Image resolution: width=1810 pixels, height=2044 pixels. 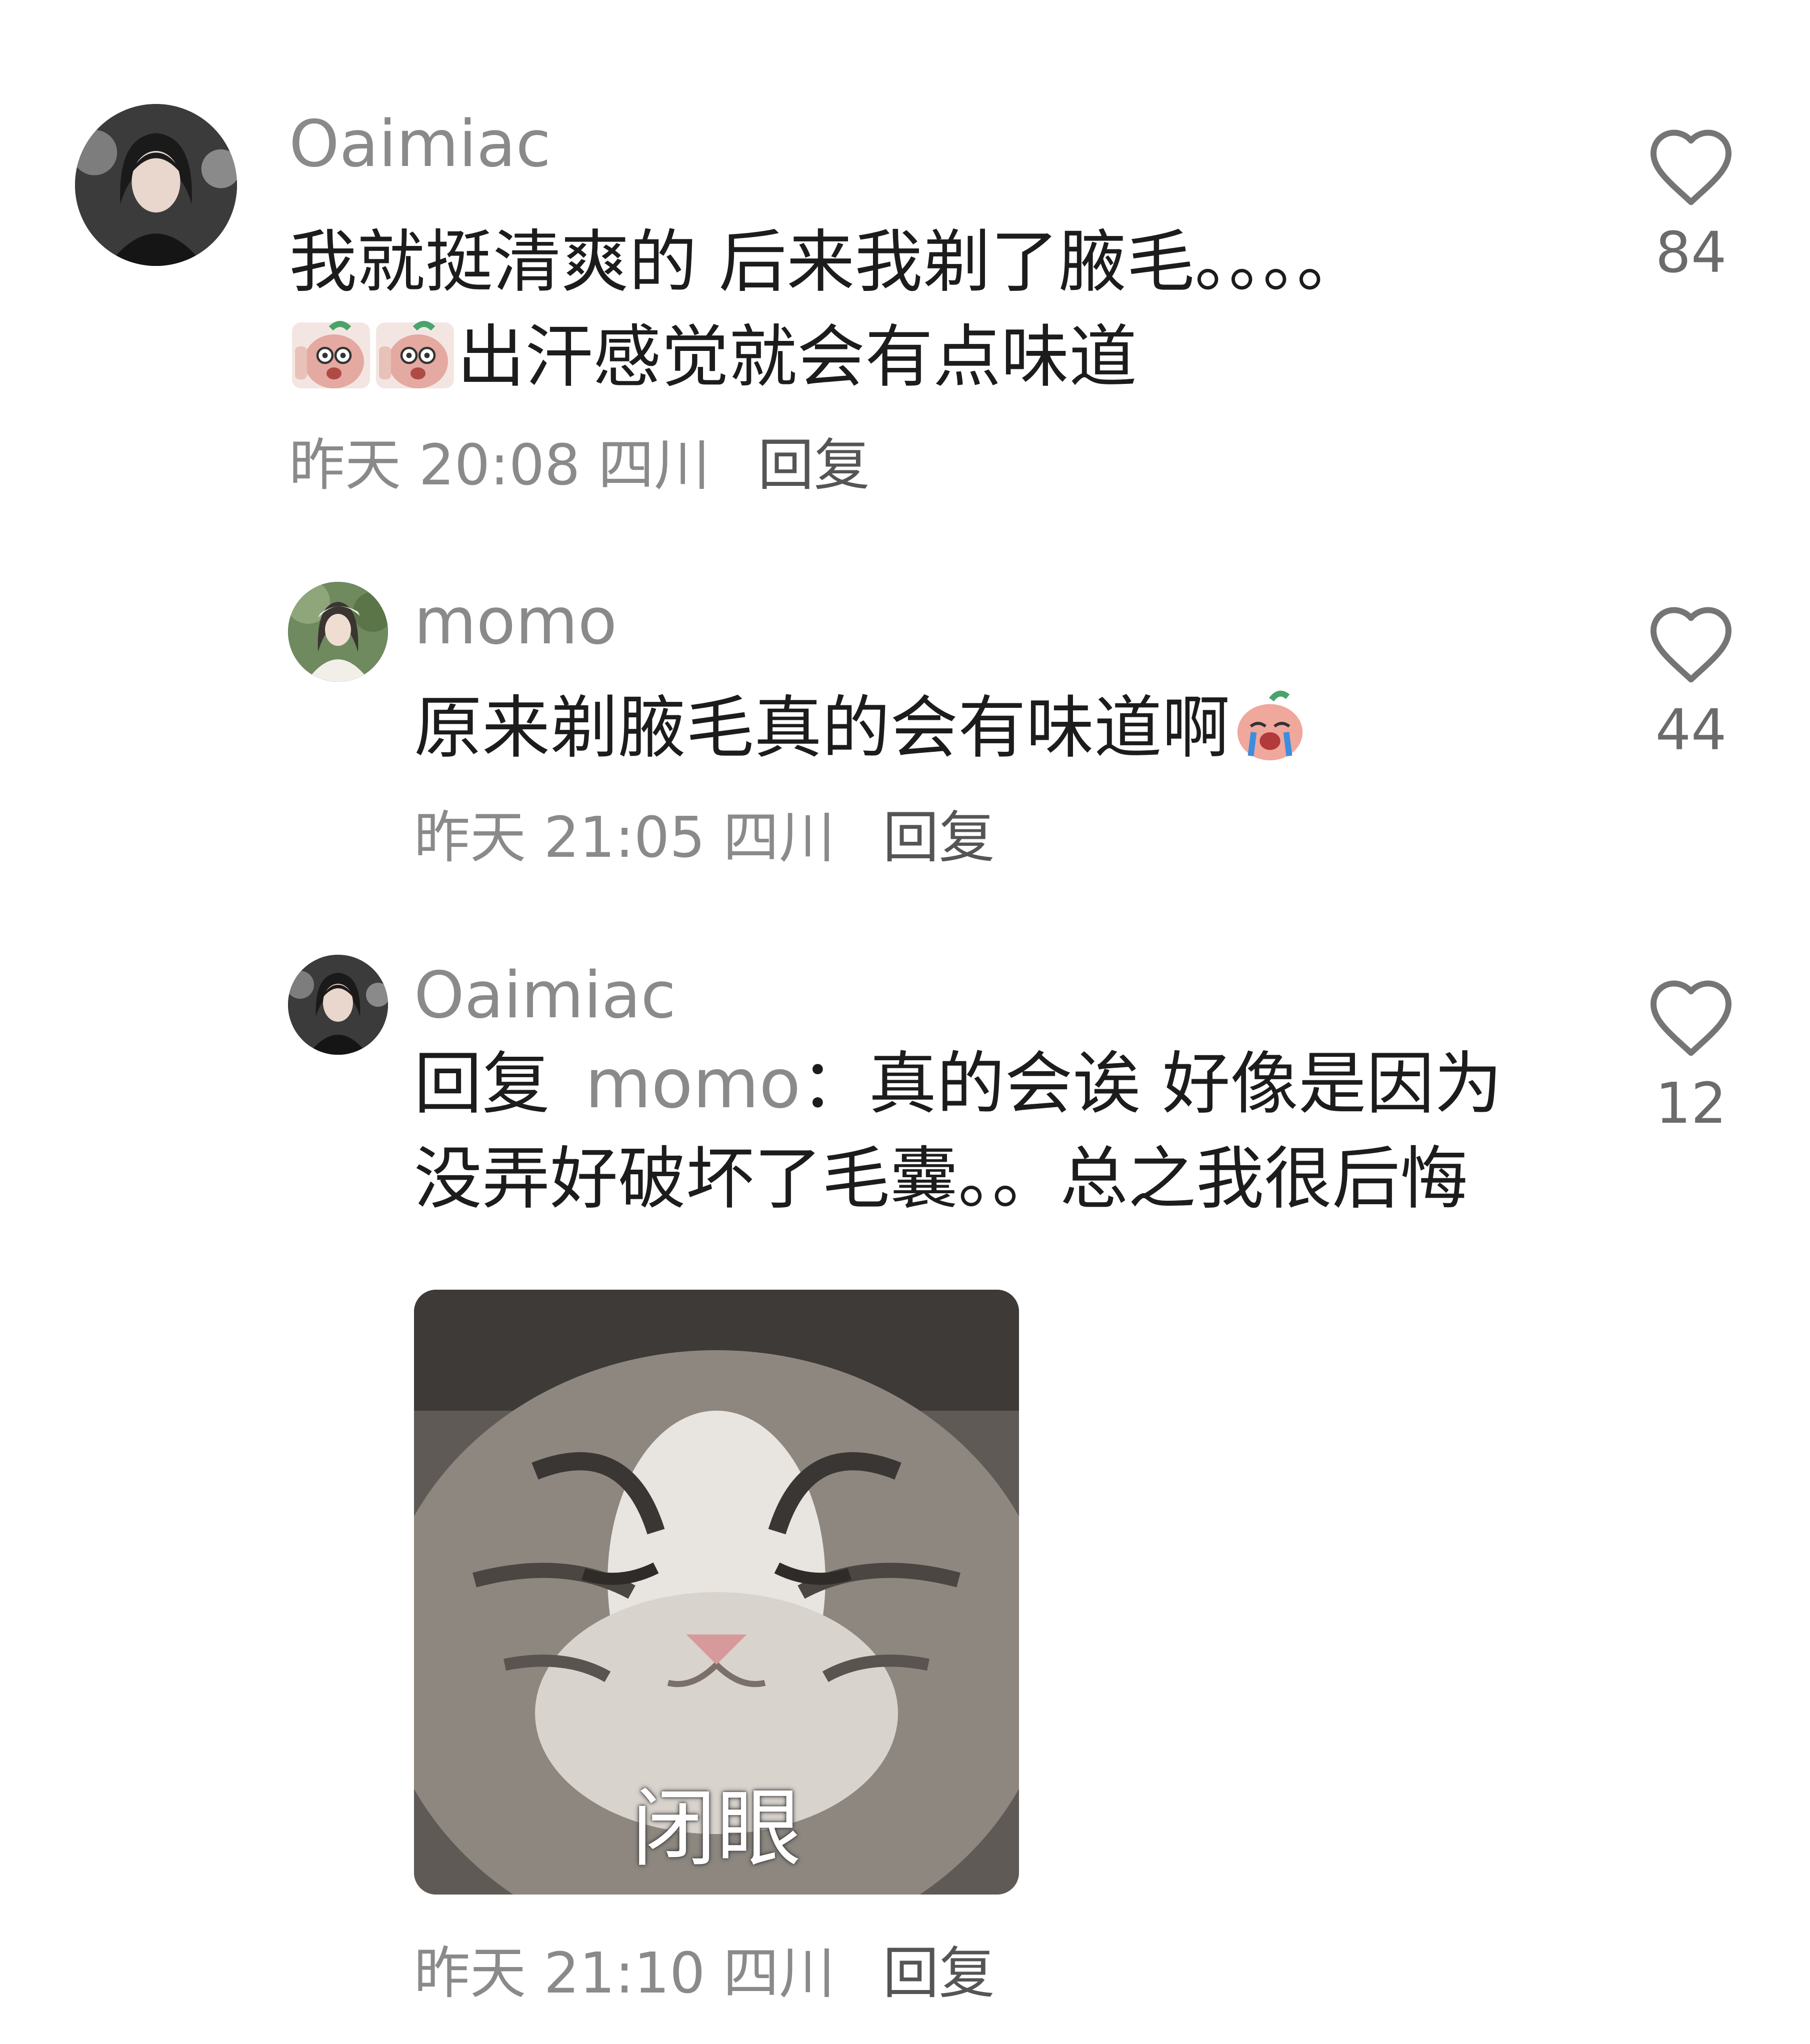 What do you see at coordinates (1691, 1103) in the screenshot?
I see `like-count: 12` at bounding box center [1691, 1103].